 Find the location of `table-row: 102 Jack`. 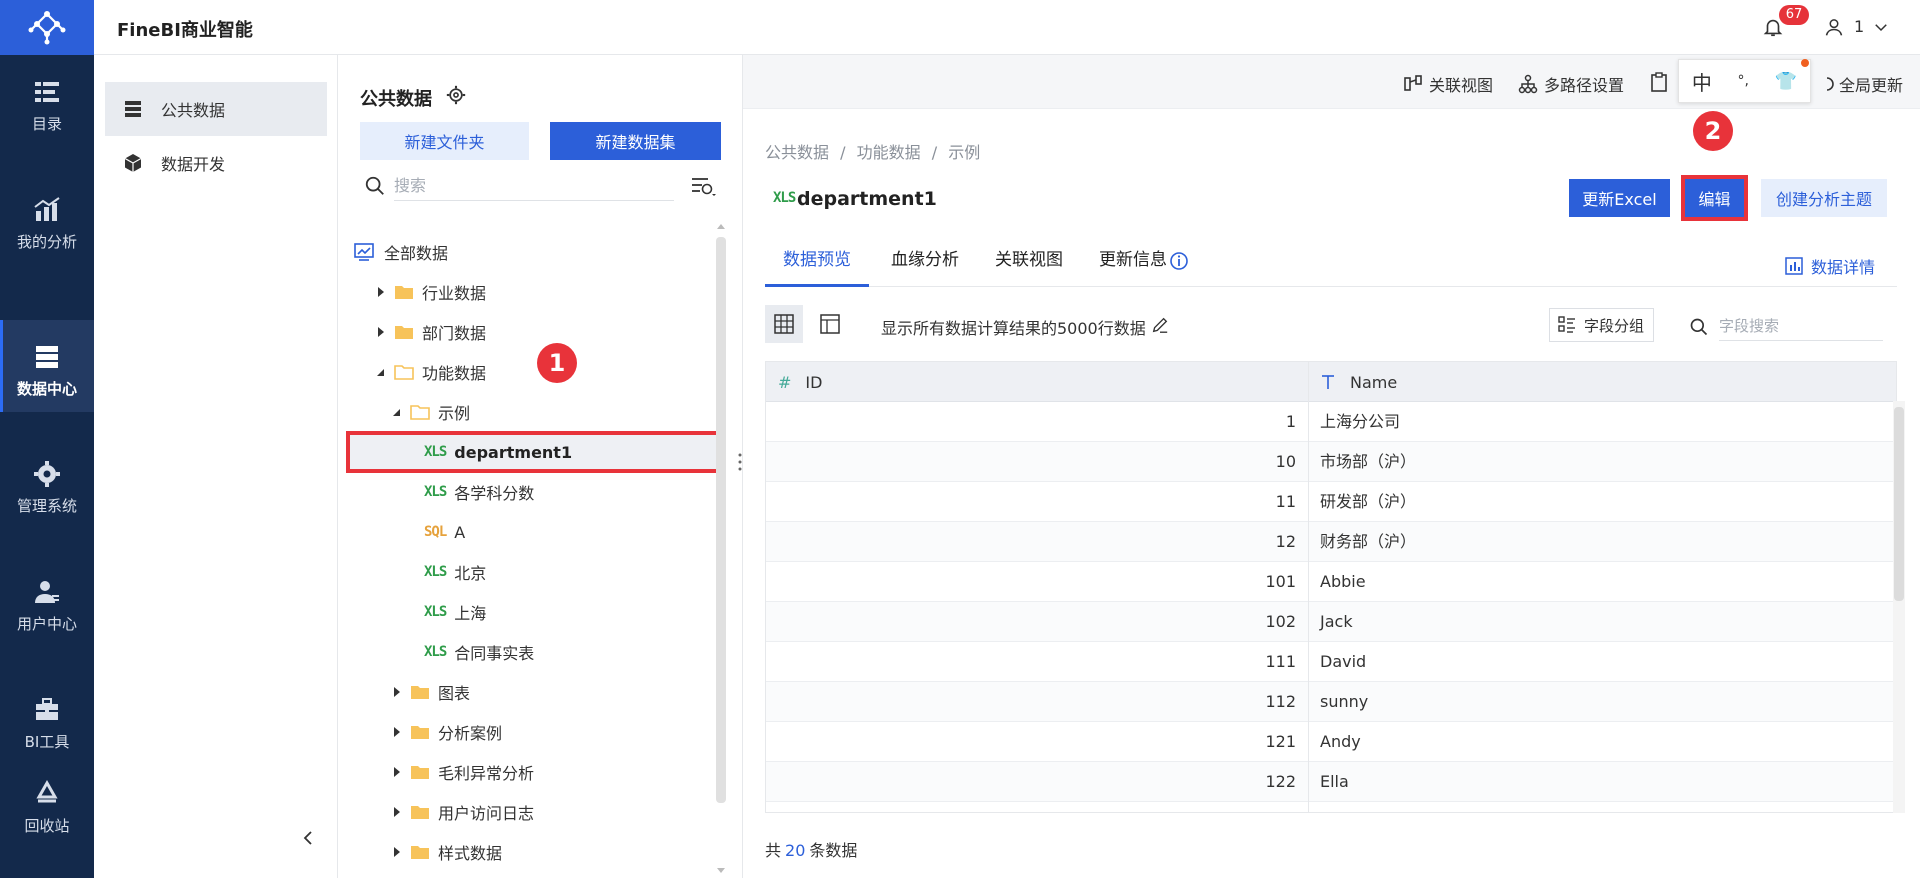

table-row: 102 Jack is located at coordinates (1331, 622).